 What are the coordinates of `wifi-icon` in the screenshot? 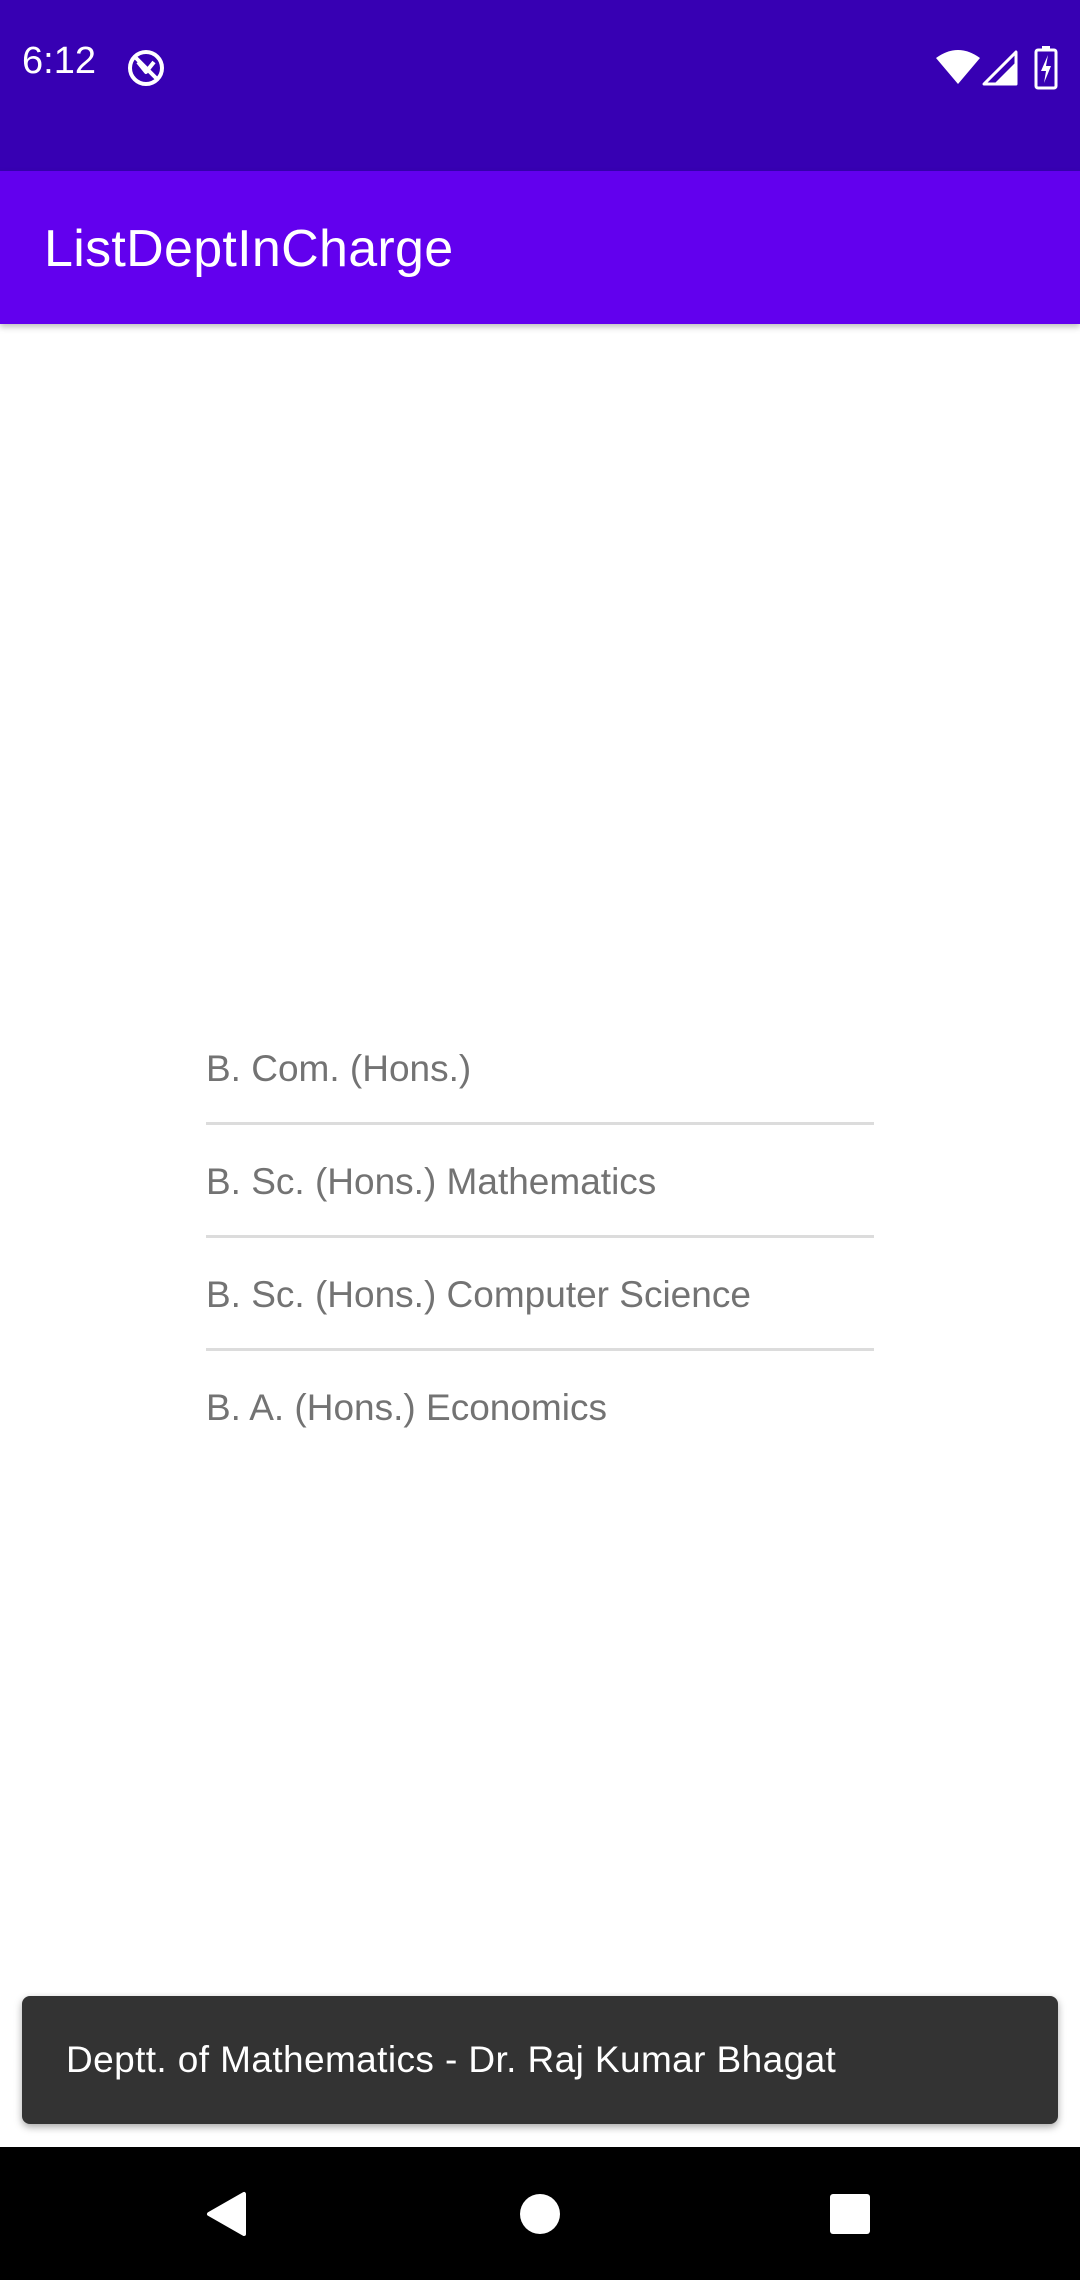 It's located at (958, 67).